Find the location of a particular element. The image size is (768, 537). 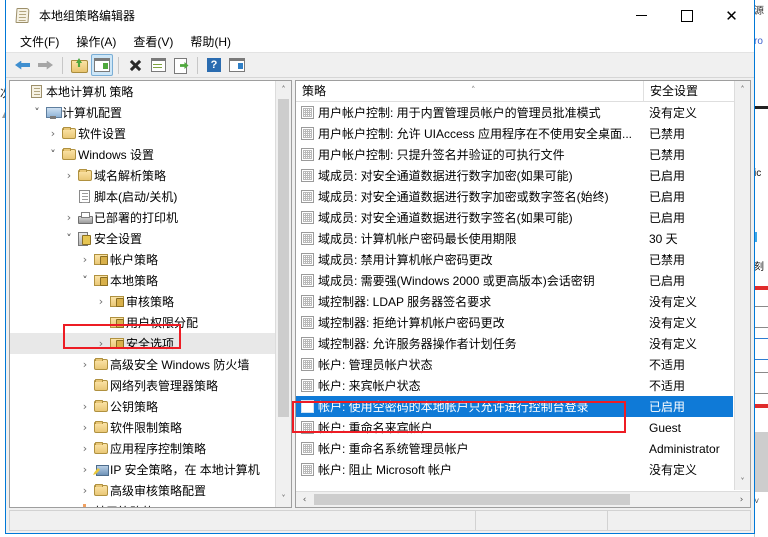

policy-row: 帐户: 阻止 Microsoft 帐户 没有定义 is located at coordinates (514, 469).